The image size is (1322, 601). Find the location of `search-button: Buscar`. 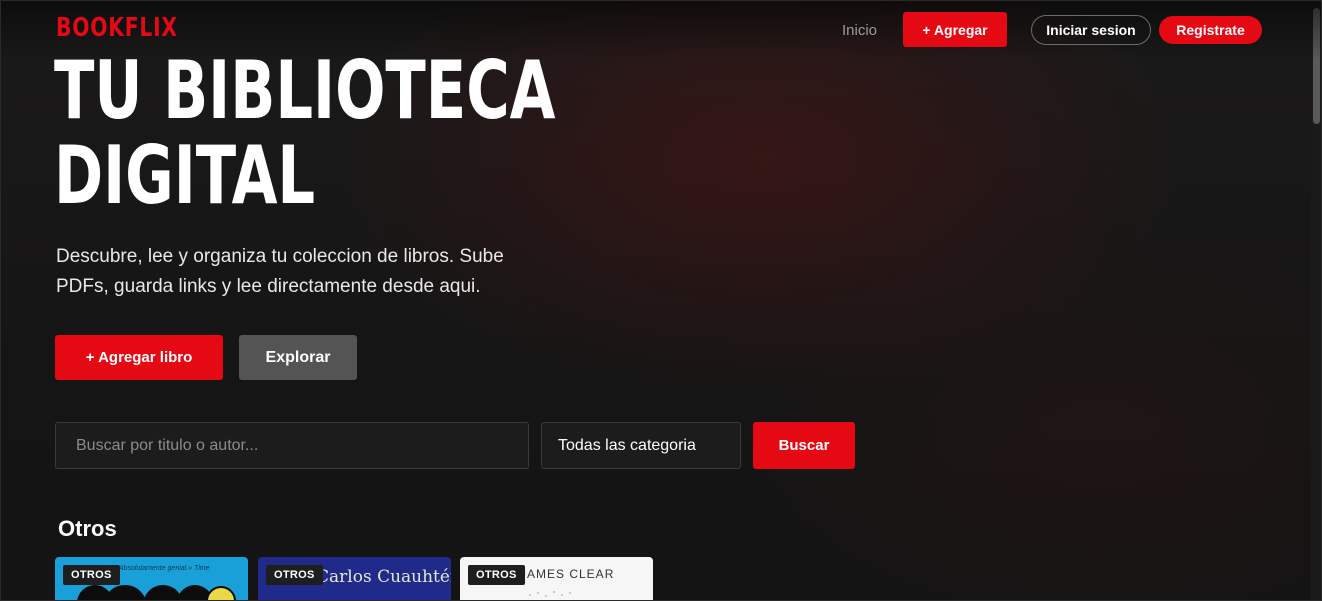

search-button: Buscar is located at coordinates (804, 445).